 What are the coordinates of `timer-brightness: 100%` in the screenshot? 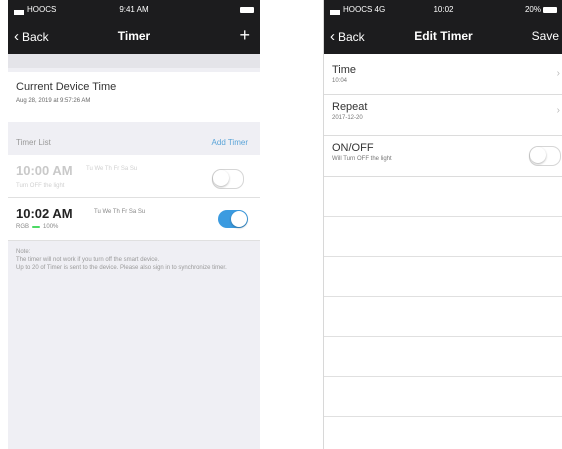 It's located at (51, 227).